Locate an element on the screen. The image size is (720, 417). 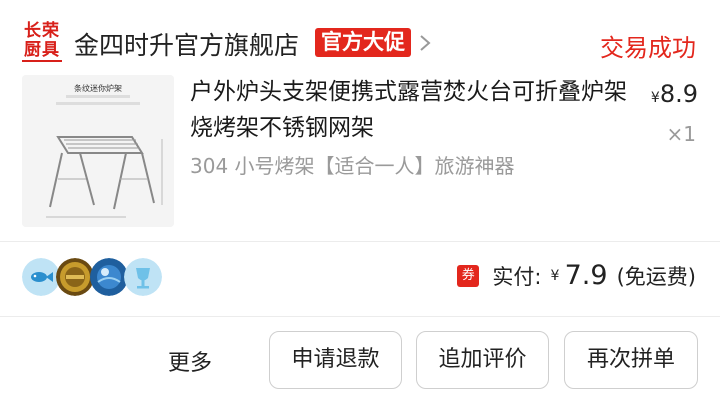
buy-again-button: 再次拼单 is located at coordinates (631, 360).